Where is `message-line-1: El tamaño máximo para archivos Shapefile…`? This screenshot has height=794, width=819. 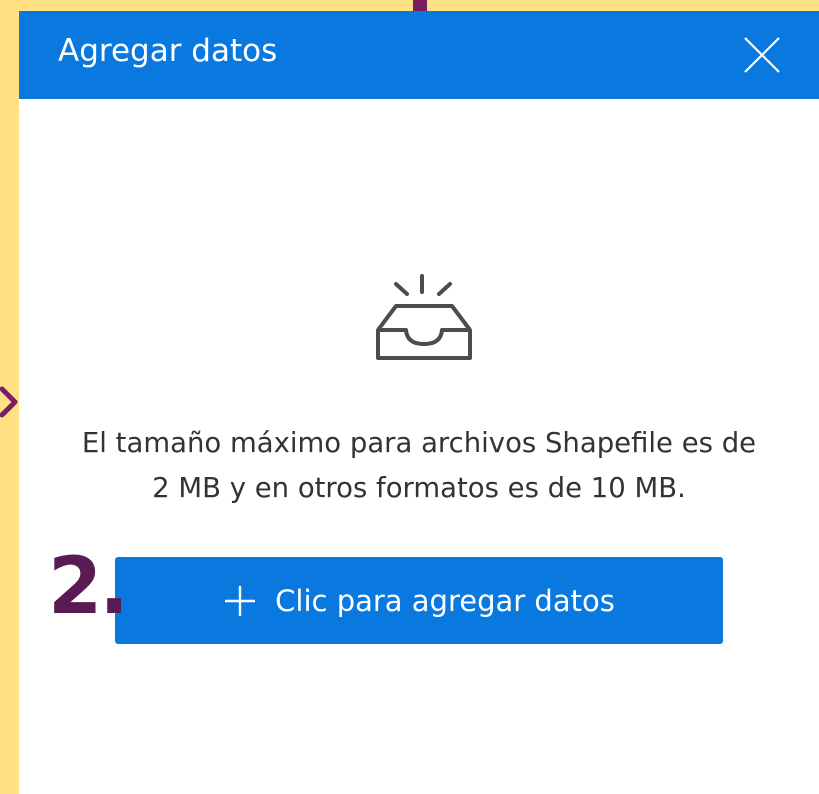
message-line-1: El tamaño máximo para archivos Shapefile… is located at coordinates (419, 443).